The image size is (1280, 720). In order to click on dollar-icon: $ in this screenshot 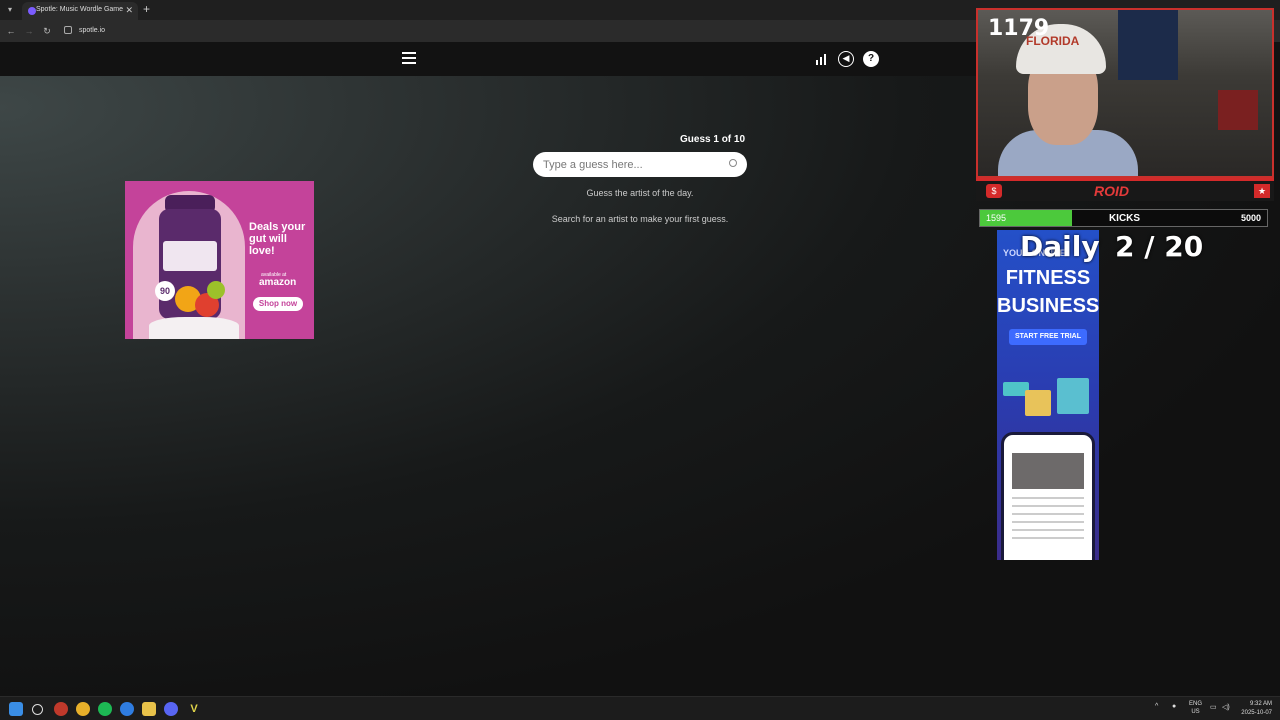, I will do `click(994, 191)`.